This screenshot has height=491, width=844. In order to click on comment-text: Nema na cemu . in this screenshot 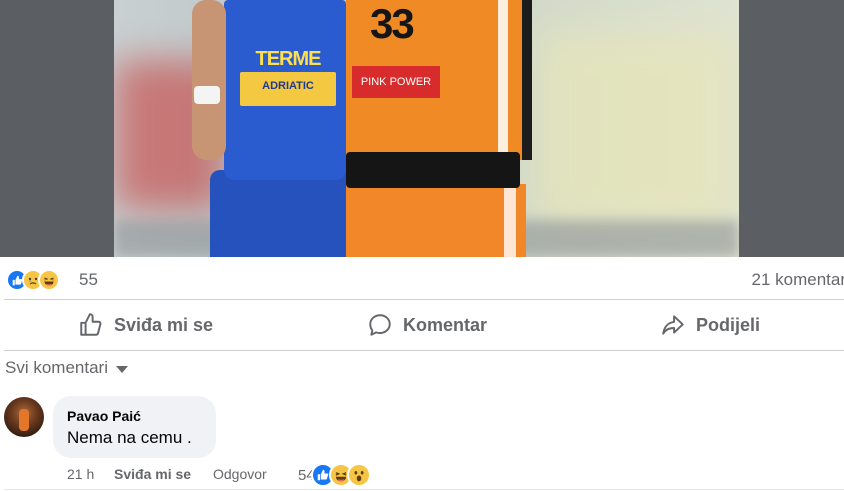, I will do `click(129, 437)`.